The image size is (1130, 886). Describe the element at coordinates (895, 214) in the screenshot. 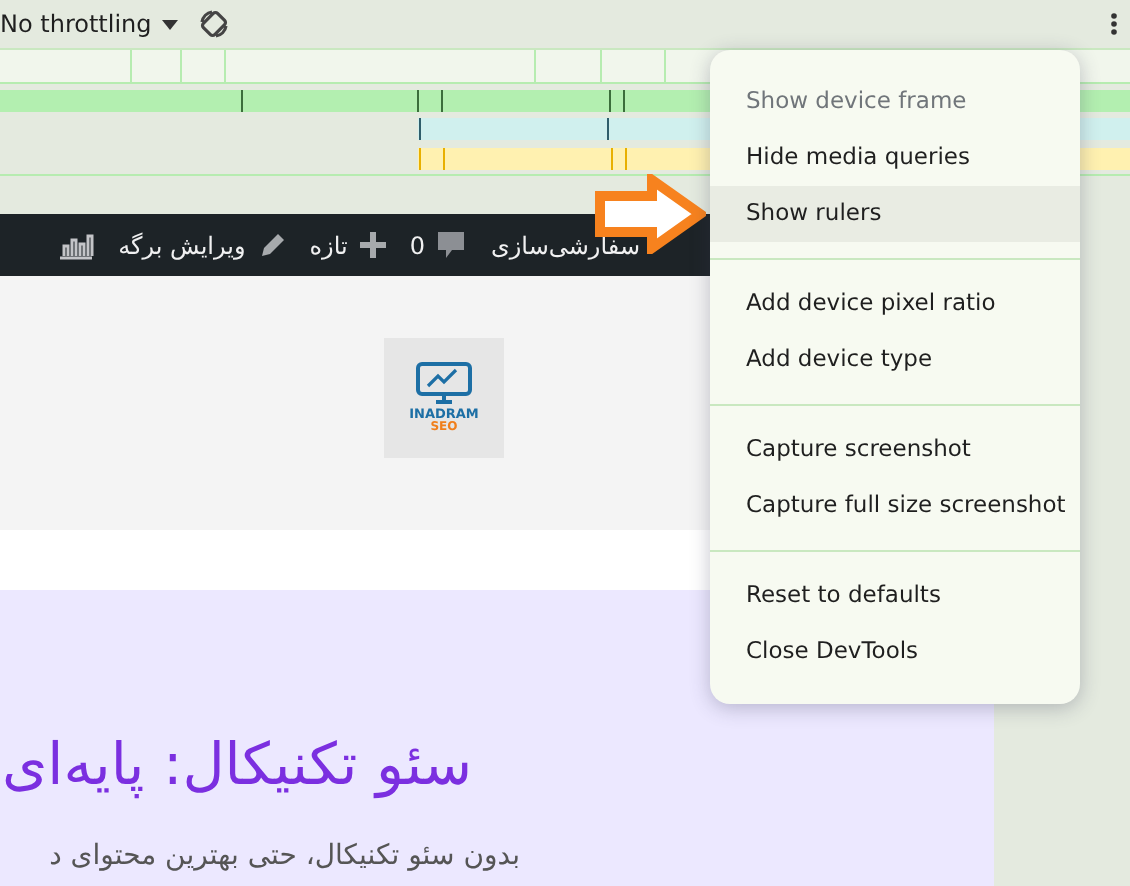

I see `menu-item: Show rulers` at that location.